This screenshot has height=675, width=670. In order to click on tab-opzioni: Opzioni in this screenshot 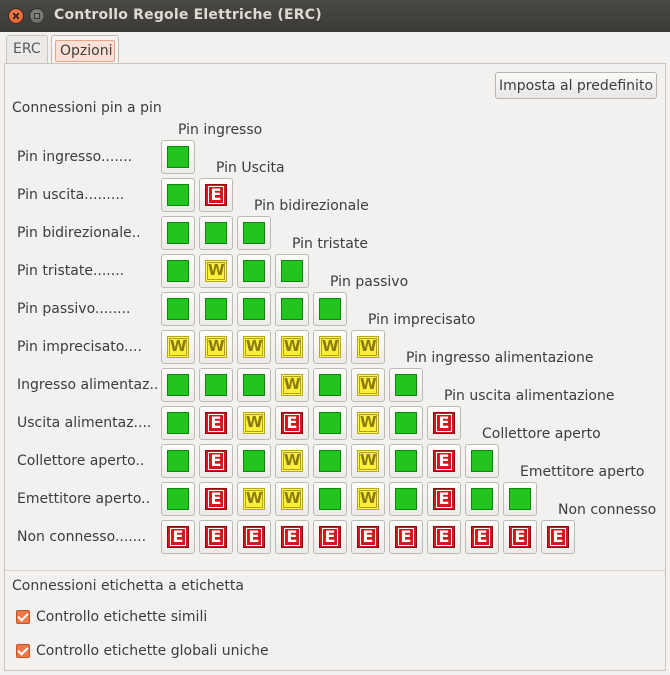, I will do `click(85, 50)`.